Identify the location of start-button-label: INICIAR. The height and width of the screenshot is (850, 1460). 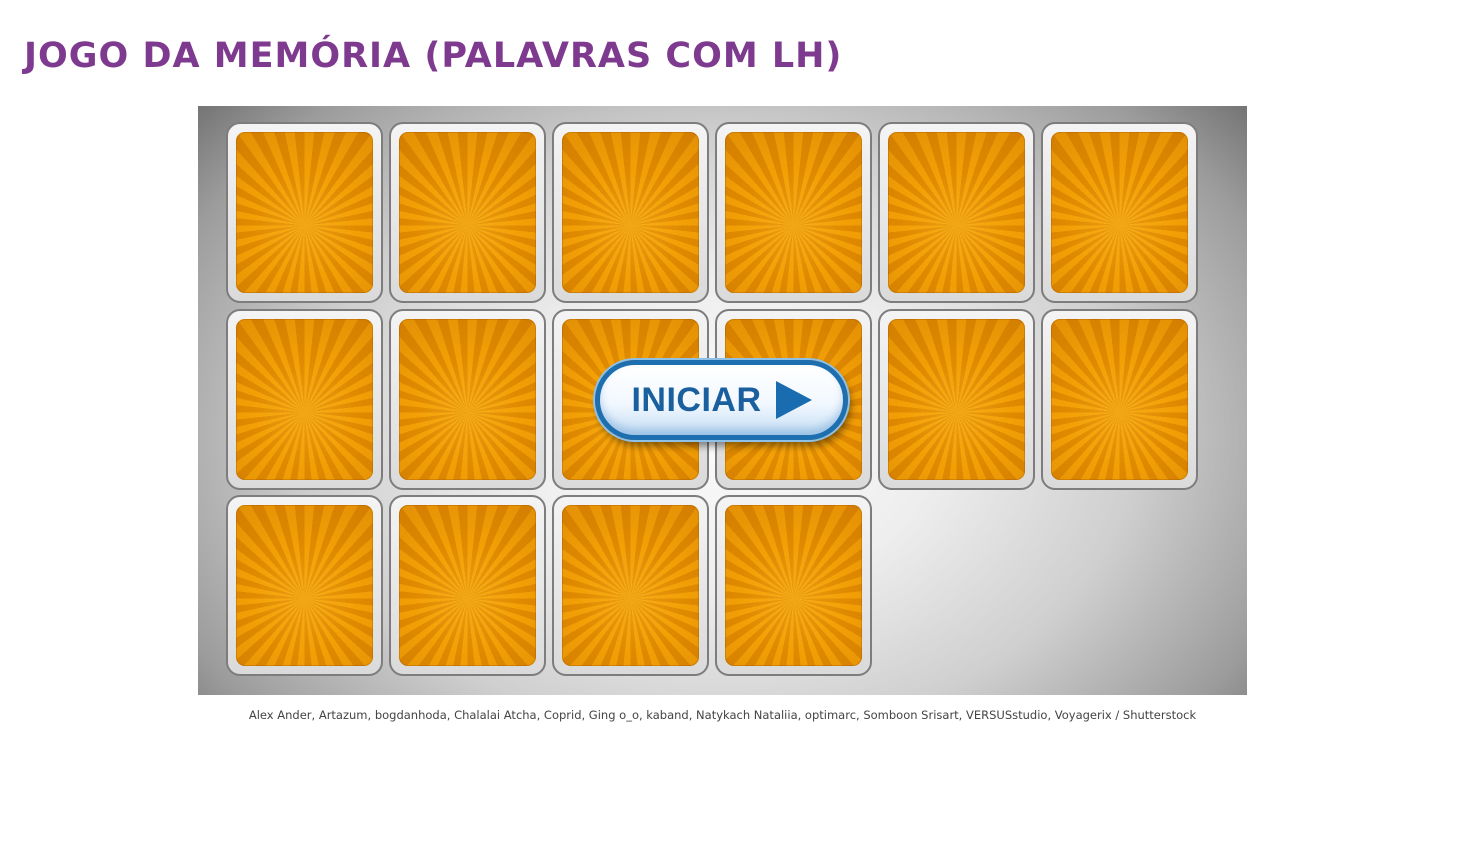
(696, 399).